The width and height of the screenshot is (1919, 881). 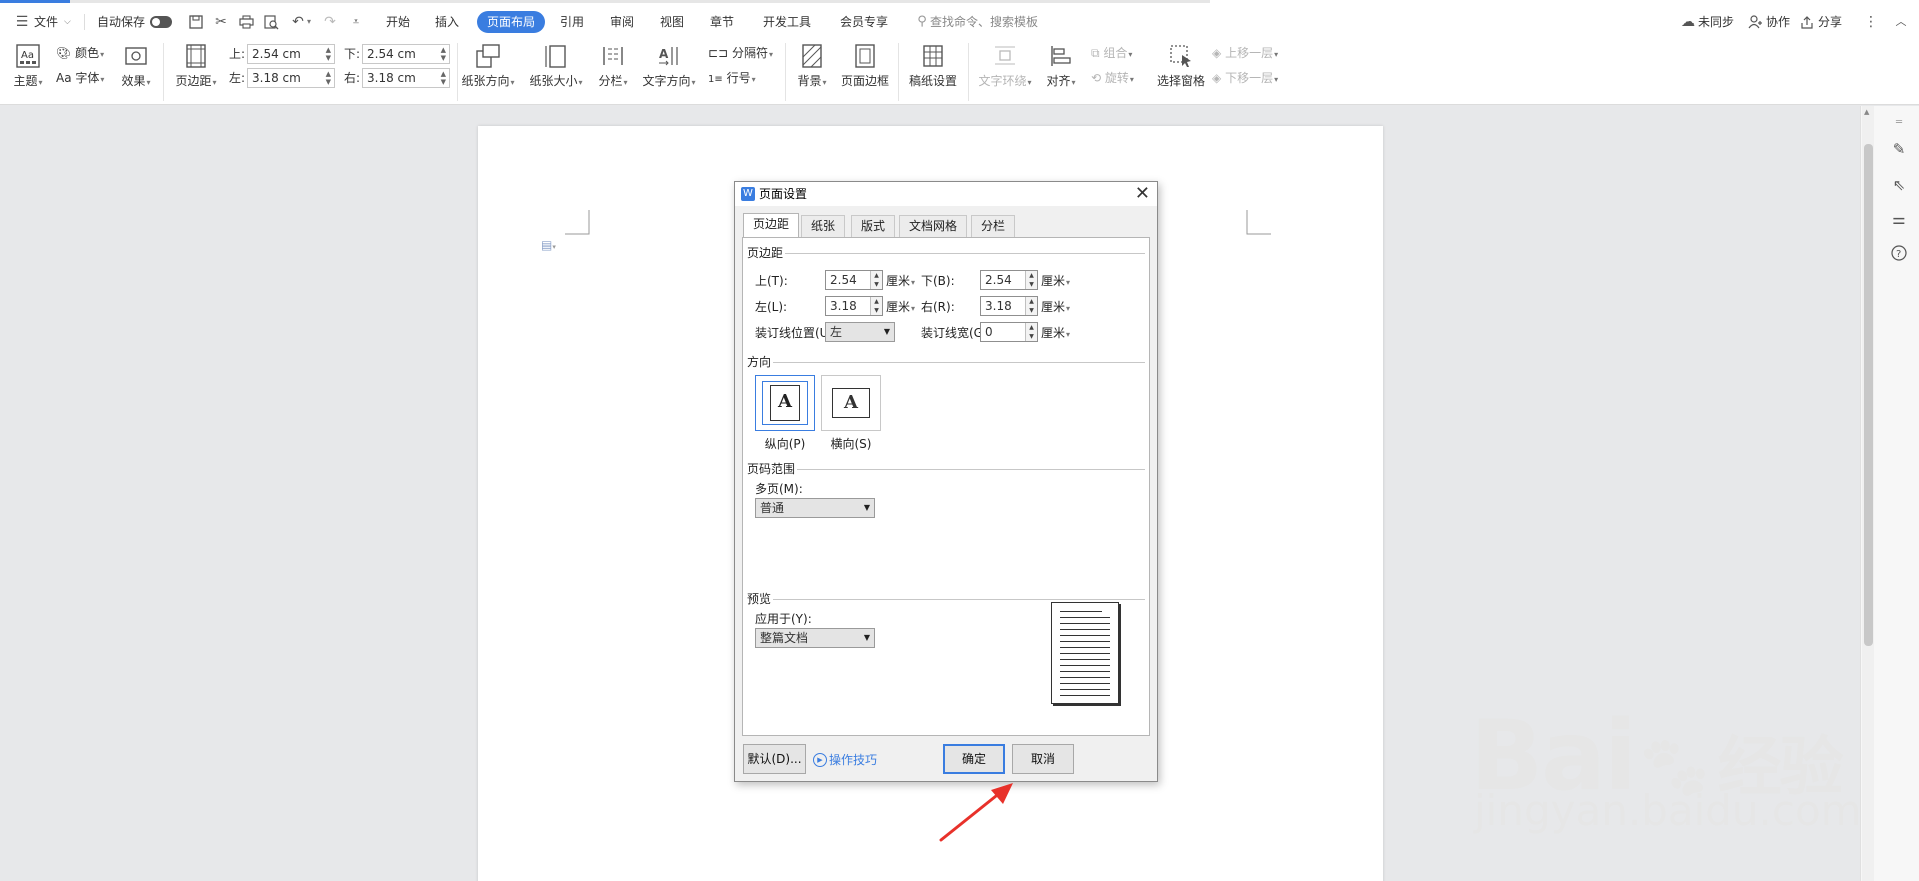 What do you see at coordinates (922, 22) in the screenshot?
I see `search-icon: ⚲` at bounding box center [922, 22].